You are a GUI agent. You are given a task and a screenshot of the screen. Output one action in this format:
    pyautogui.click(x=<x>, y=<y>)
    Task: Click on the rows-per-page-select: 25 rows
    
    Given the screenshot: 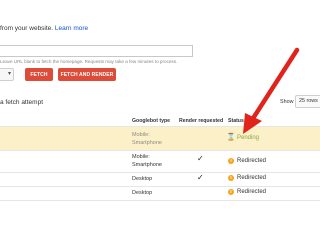 What is the action you would take?
    pyautogui.click(x=307, y=101)
    